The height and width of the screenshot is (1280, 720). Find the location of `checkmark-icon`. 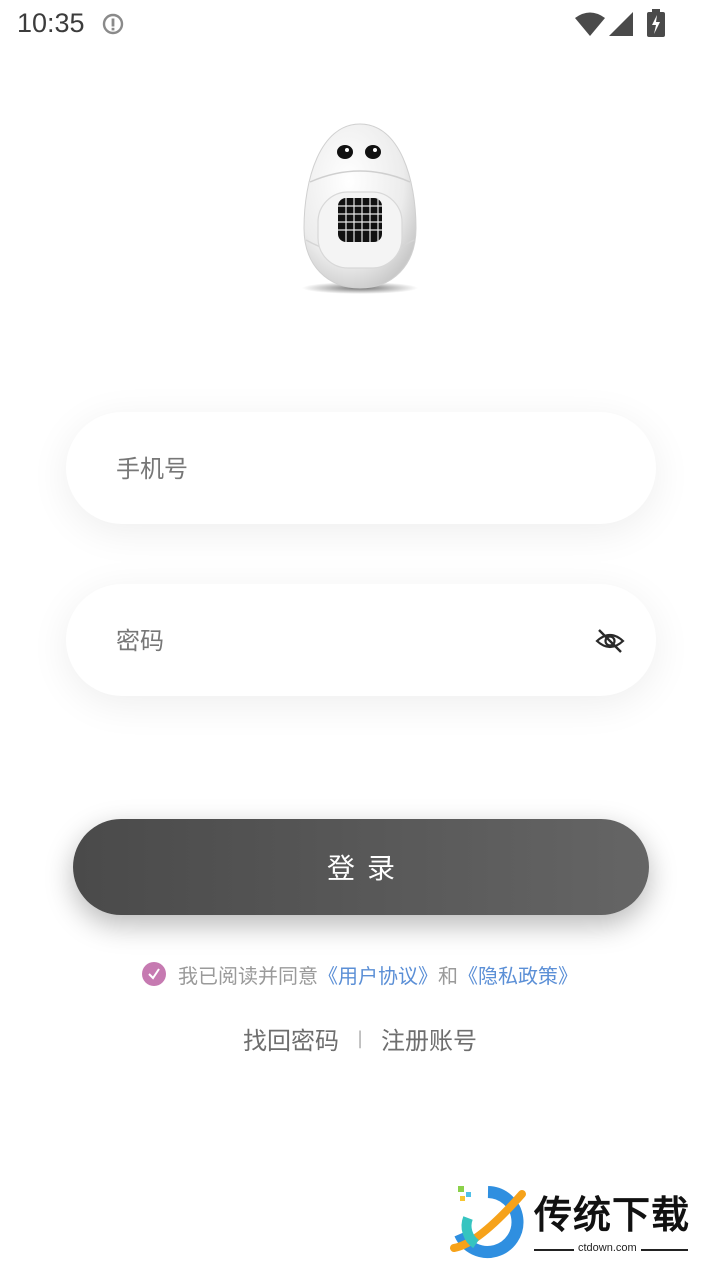

checkmark-icon is located at coordinates (154, 974).